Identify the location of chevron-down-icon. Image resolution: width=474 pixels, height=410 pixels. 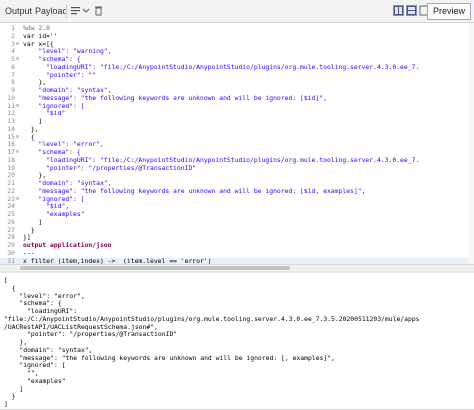
(87, 10).